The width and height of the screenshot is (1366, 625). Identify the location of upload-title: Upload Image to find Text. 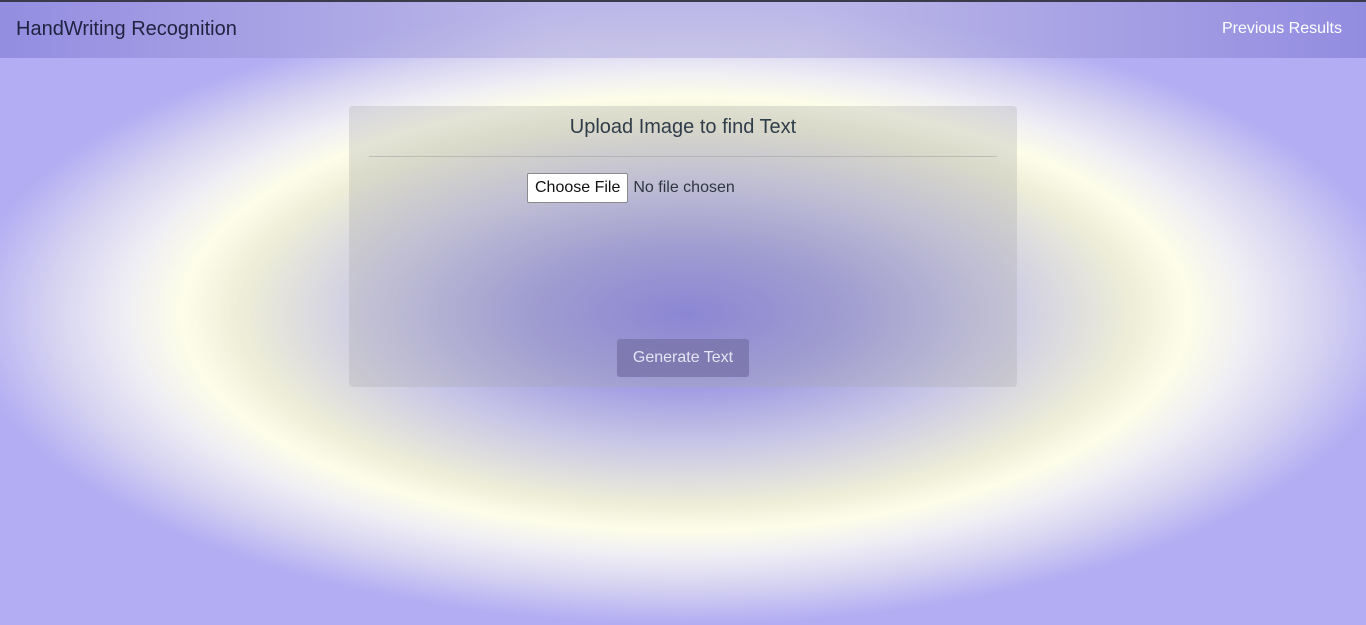
(683, 127).